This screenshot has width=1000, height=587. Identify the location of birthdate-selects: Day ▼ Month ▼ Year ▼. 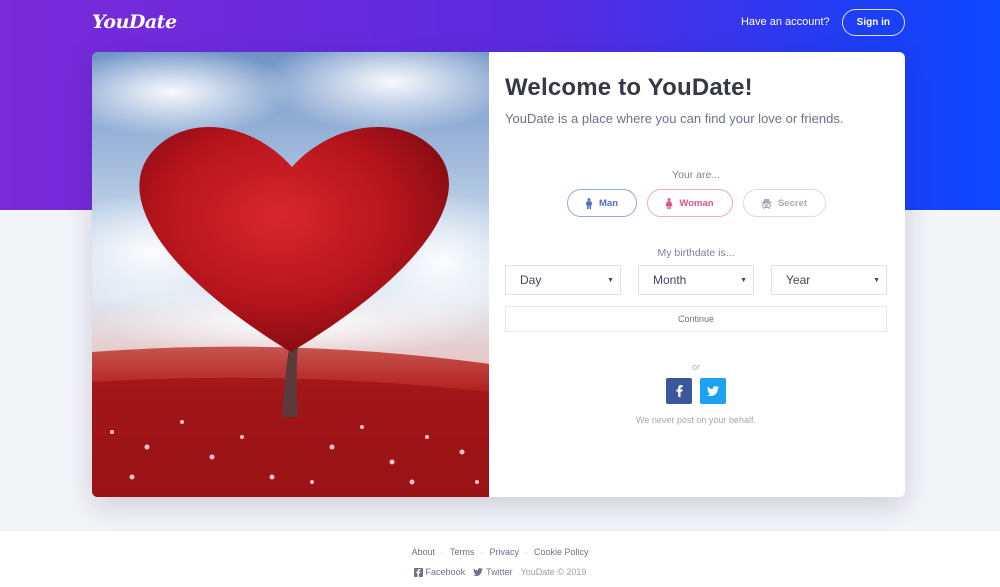
(696, 280).